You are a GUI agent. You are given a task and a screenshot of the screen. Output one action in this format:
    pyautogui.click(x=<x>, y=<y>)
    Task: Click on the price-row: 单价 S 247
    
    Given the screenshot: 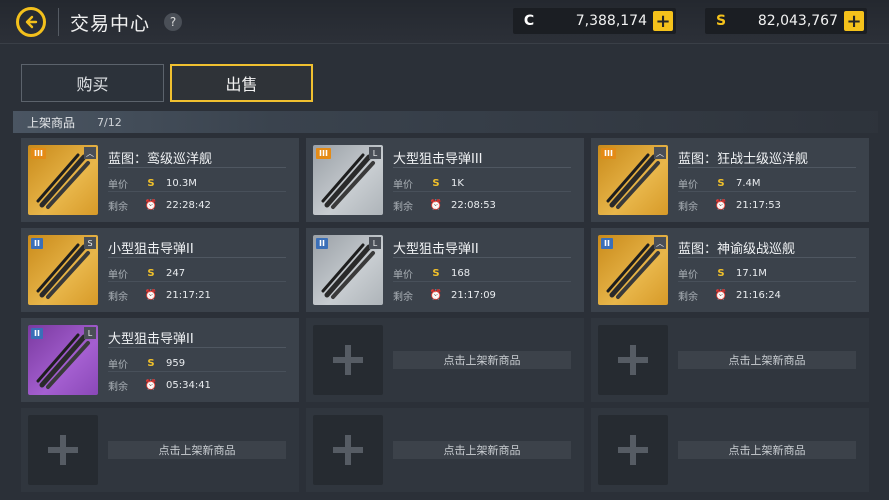 What is the action you would take?
    pyautogui.click(x=146, y=273)
    